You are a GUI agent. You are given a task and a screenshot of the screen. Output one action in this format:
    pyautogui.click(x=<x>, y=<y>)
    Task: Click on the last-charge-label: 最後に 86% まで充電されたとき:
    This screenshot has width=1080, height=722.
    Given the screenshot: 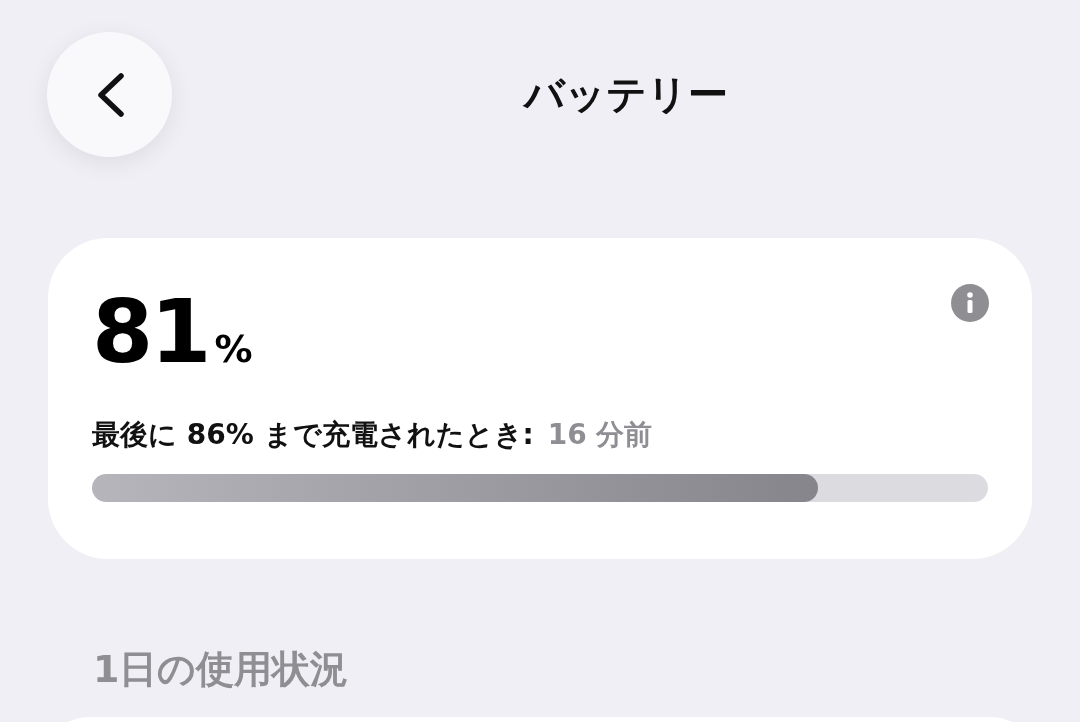 What is the action you would take?
    pyautogui.click(x=313, y=435)
    